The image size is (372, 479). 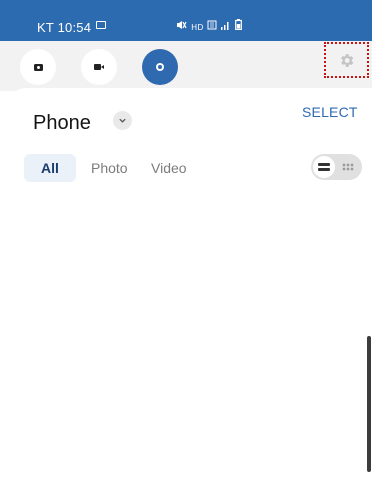 I want to click on tab-photo: Photo, so click(x=109, y=168).